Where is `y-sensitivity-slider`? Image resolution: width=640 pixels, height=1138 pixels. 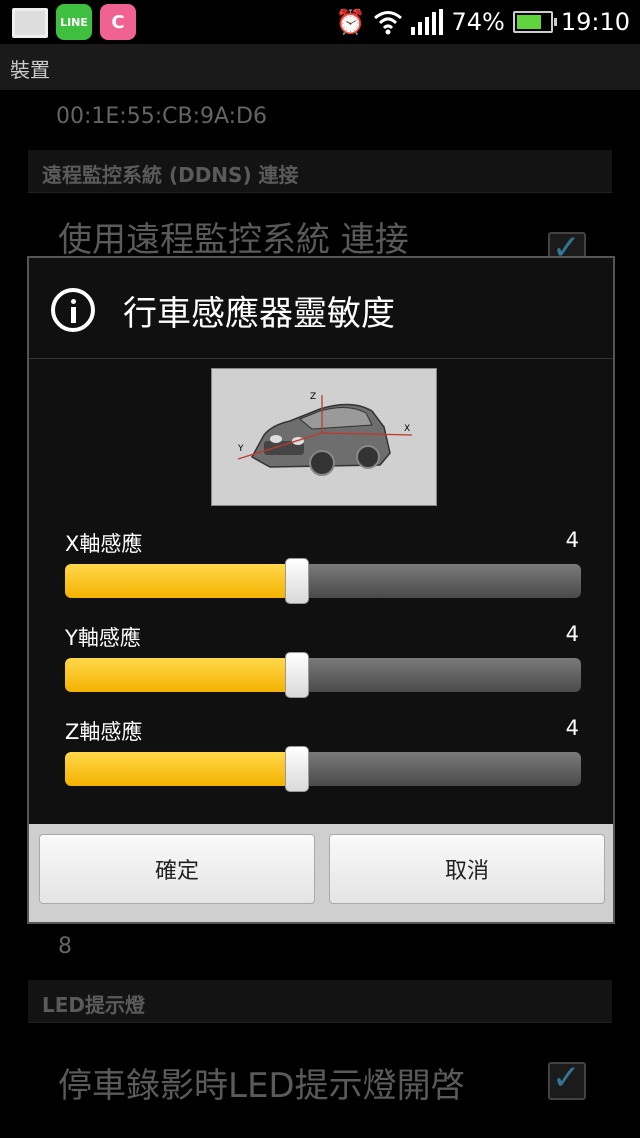
y-sensitivity-slider is located at coordinates (323, 675).